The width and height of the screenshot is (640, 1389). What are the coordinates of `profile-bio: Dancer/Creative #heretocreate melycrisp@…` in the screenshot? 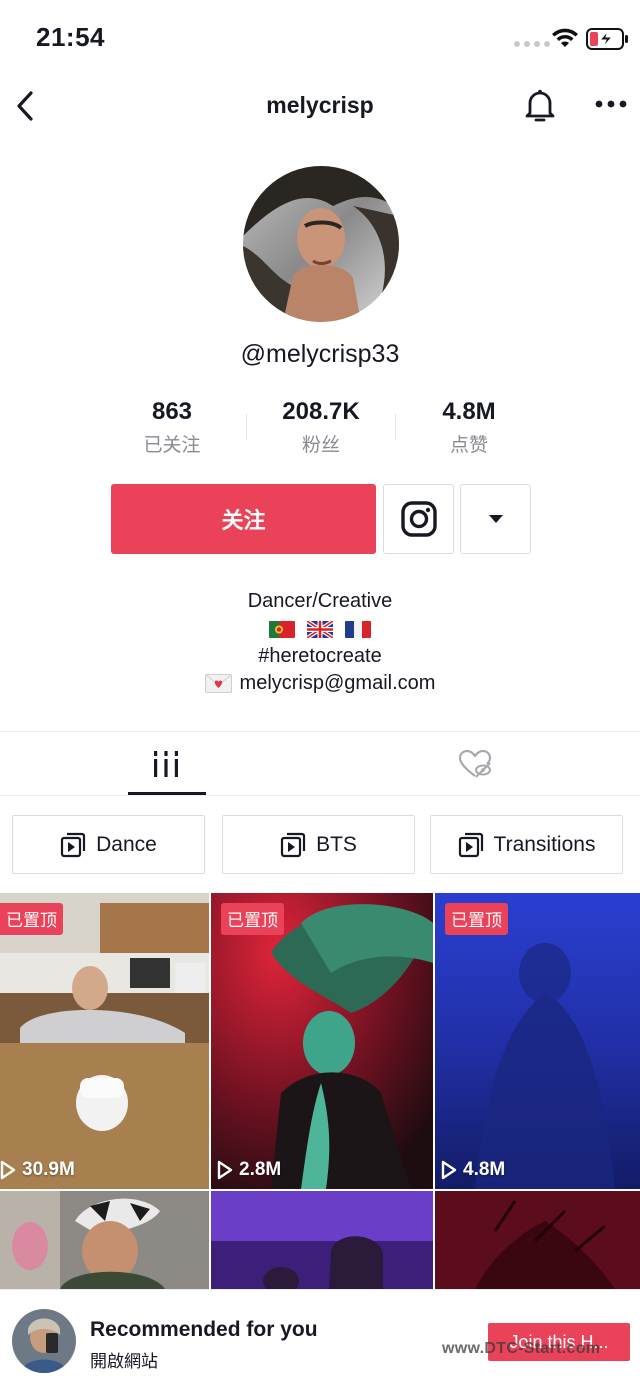 It's located at (320, 643).